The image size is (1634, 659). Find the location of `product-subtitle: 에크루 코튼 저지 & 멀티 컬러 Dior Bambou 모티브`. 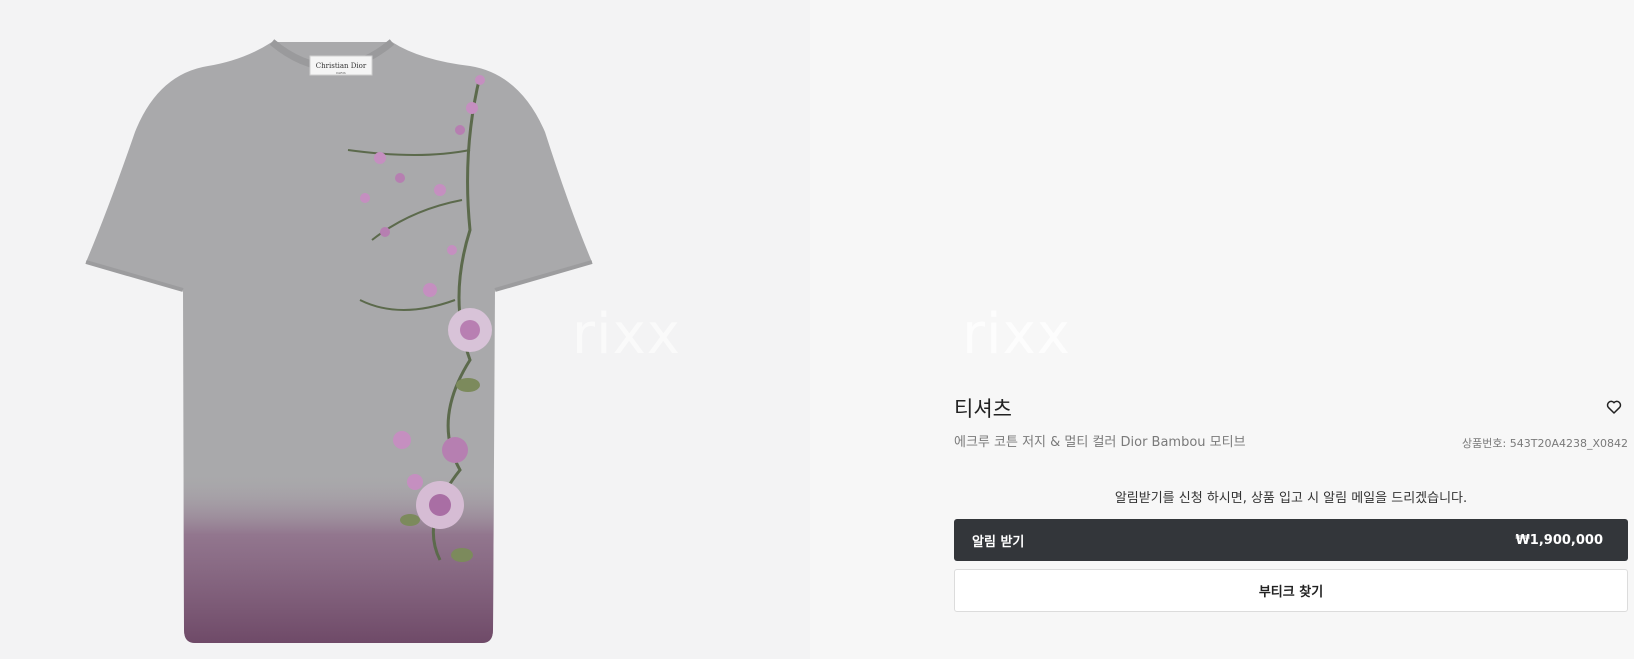

product-subtitle: 에크루 코튼 저지 & 멀티 컬러 Dior Bambou 모티브 is located at coordinates (1100, 442).